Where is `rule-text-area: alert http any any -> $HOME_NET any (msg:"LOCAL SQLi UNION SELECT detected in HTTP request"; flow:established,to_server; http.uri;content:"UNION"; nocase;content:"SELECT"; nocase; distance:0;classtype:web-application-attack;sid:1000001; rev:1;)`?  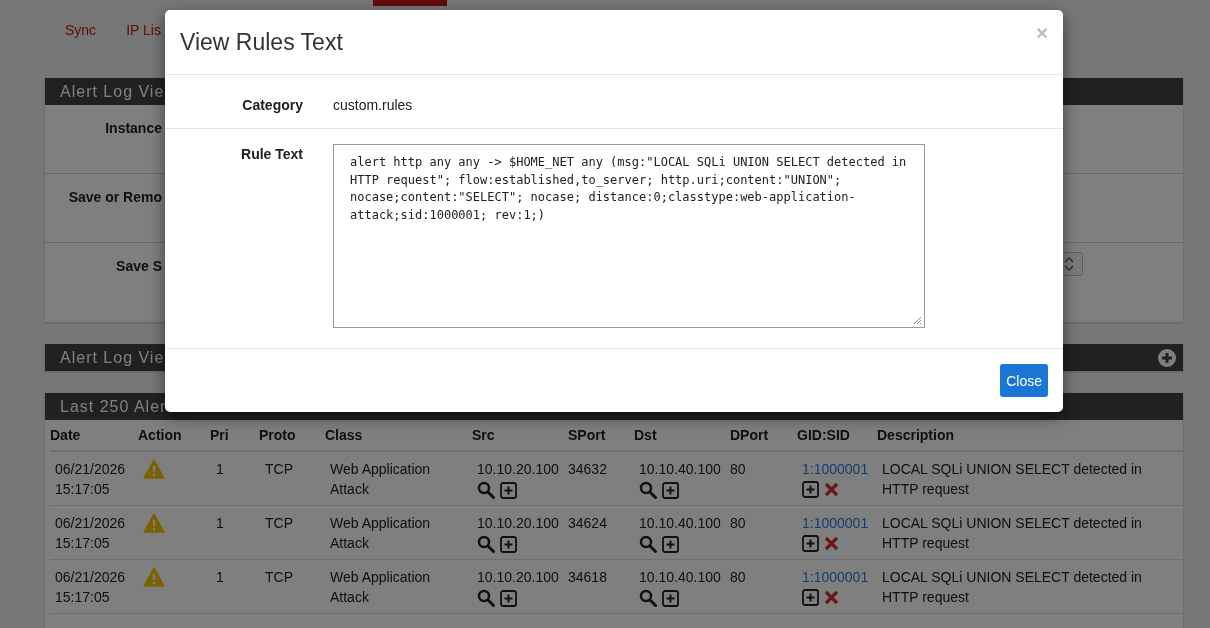 rule-text-area: alert http any any -> $HOME_NET any (msg:"LOCAL SQLi UNION SELECT detected in HTTP request"; flow:established,to_server; http.uri;content:"UNION"; nocase;content:"SELECT"; nocase; distance:0;classtype:web-application-attack;sid:1000001; rev:1;) is located at coordinates (629, 236).